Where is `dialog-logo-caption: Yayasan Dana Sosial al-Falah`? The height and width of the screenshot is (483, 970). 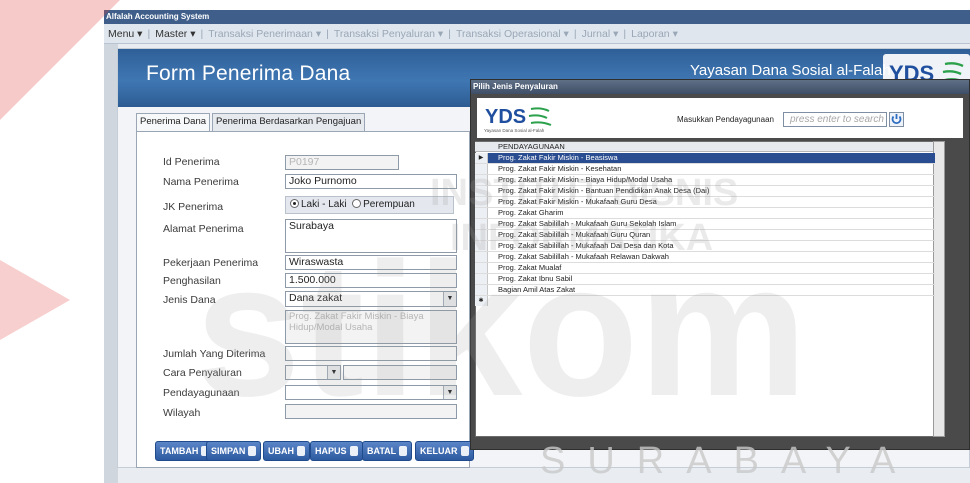
dialog-logo-caption: Yayasan Dana Sosial al-Falah is located at coordinates (514, 130).